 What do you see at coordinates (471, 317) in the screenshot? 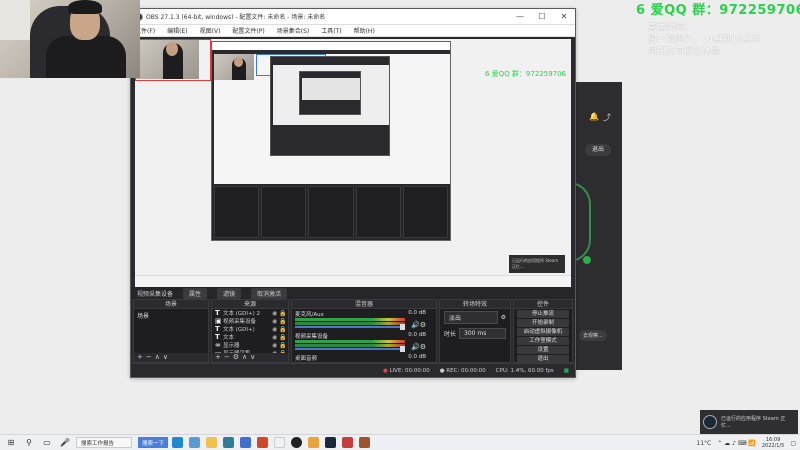
I see `transition-select: 淡出` at bounding box center [471, 317].